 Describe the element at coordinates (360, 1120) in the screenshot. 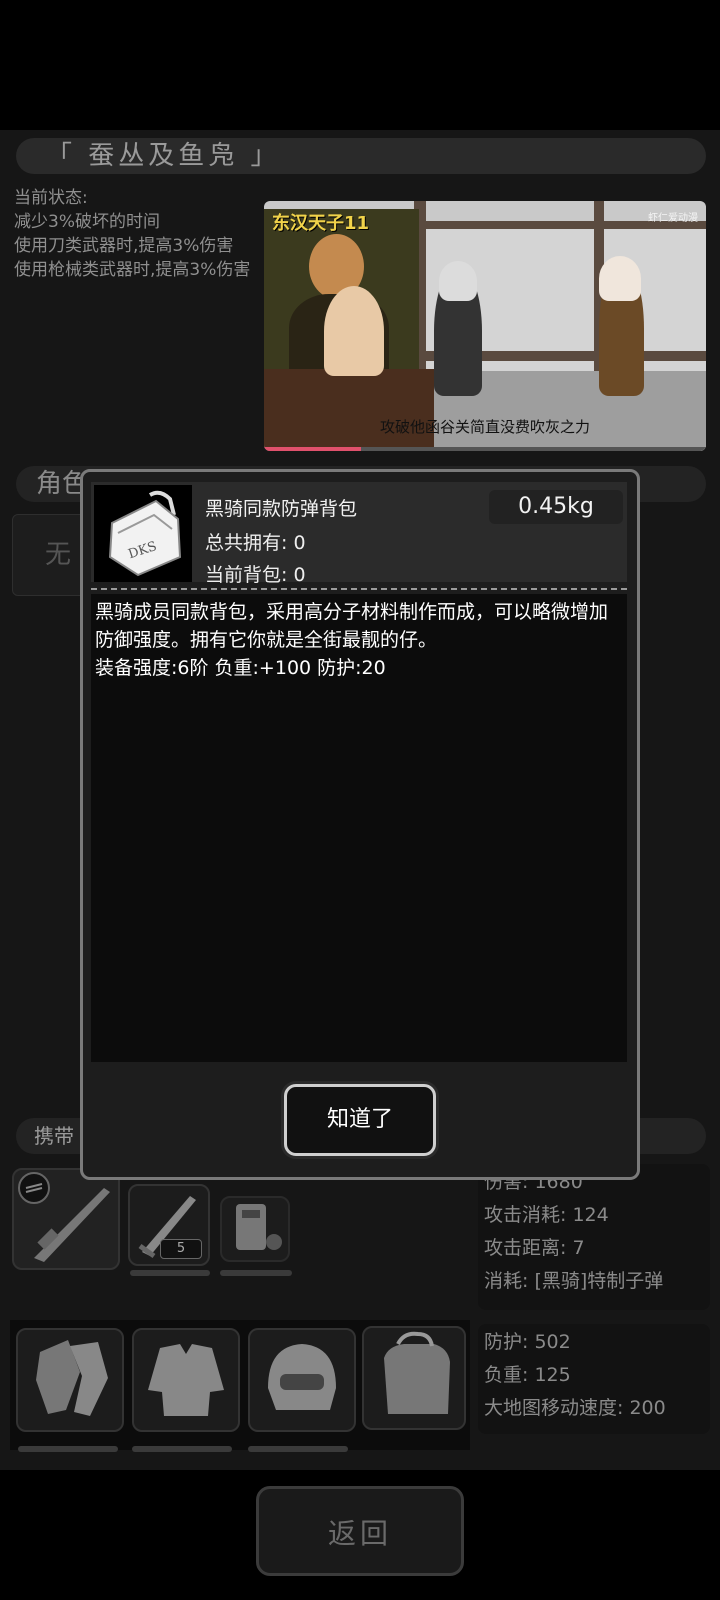

I see `ok-button: 知道了` at that location.